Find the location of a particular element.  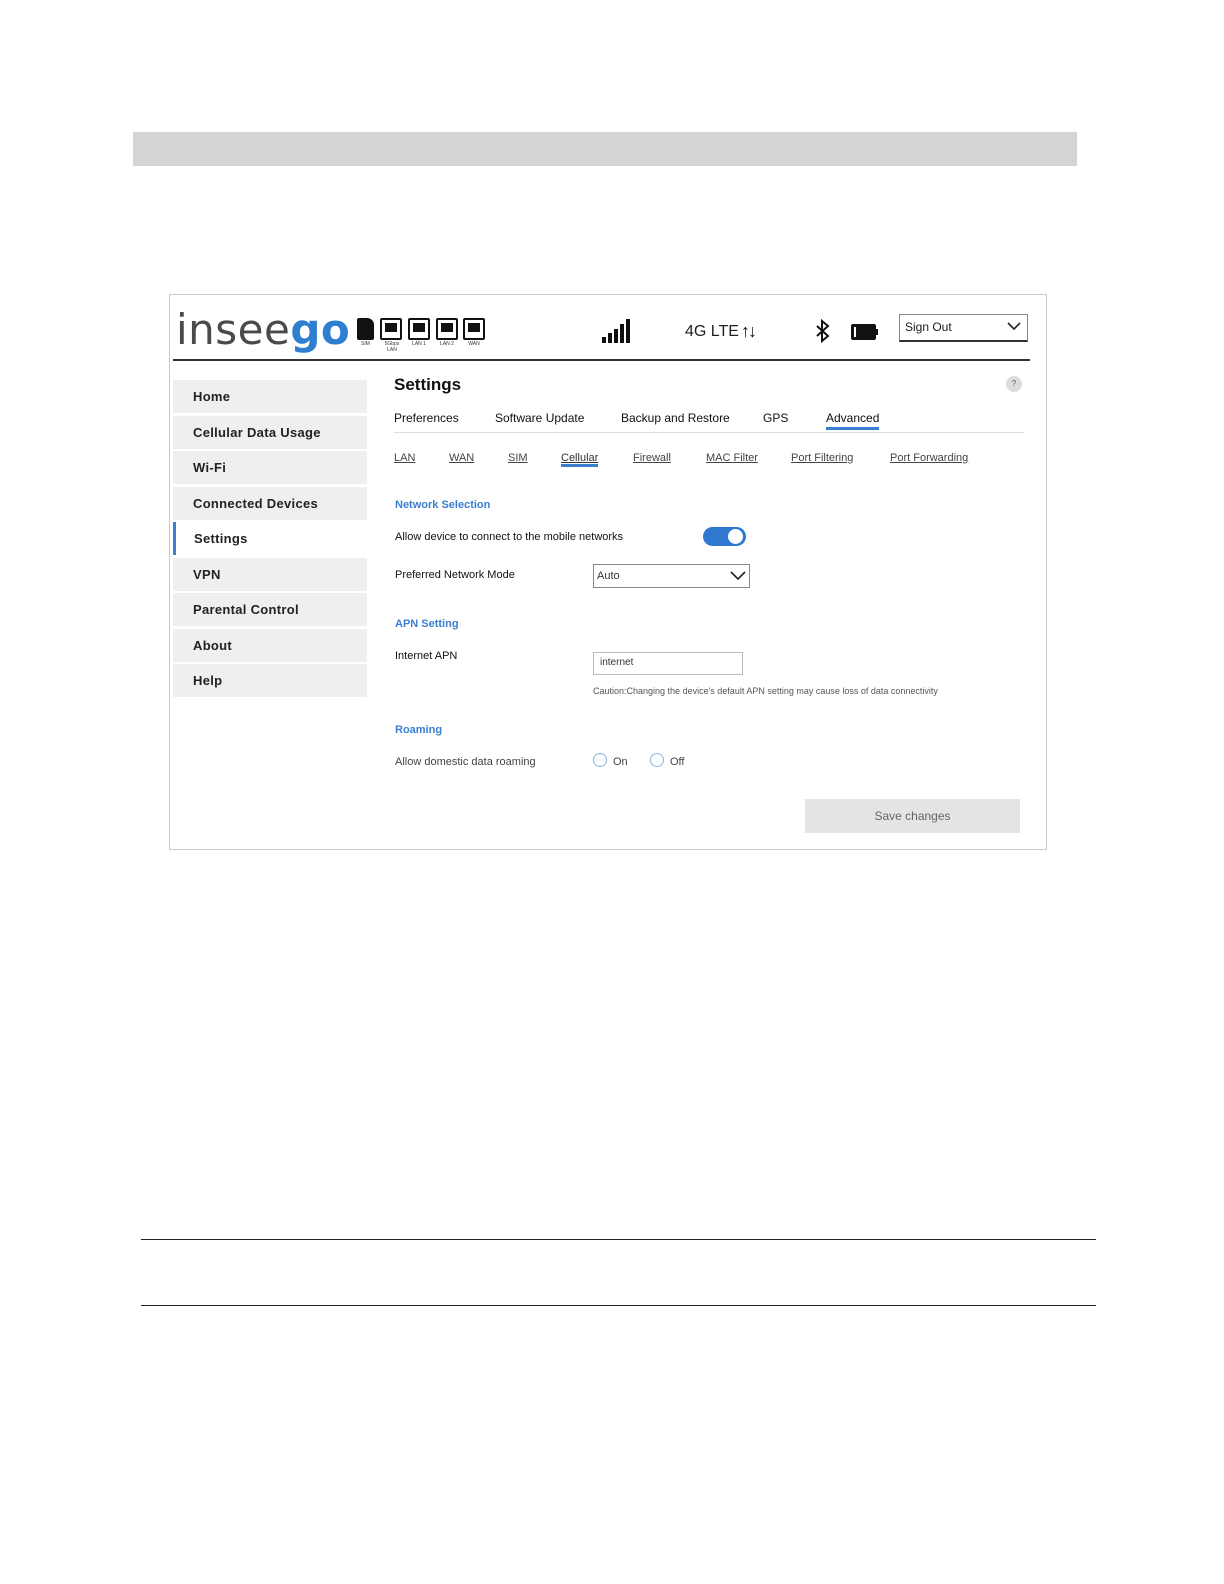

network-type-label: 4G LTE is located at coordinates (712, 331).